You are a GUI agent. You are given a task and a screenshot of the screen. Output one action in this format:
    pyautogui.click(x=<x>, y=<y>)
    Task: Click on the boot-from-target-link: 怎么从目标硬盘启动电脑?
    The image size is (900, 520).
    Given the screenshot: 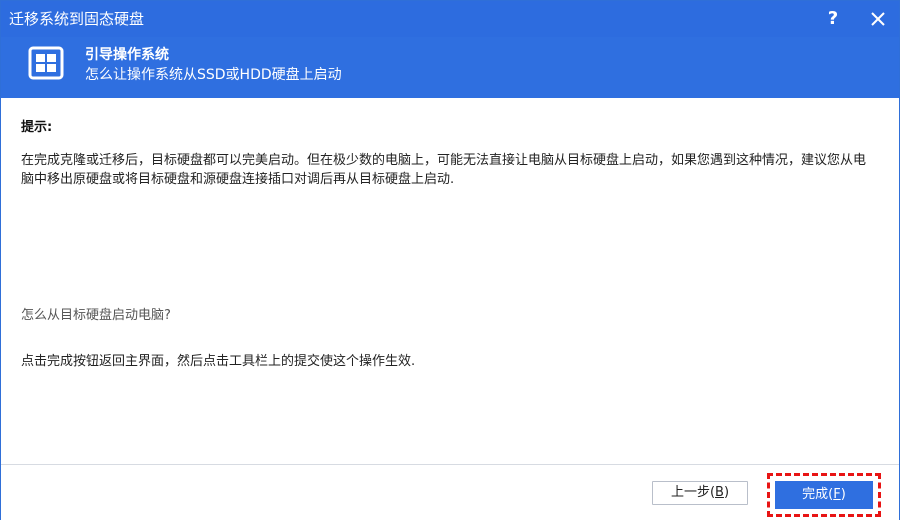 What is the action you would take?
    pyautogui.click(x=96, y=313)
    